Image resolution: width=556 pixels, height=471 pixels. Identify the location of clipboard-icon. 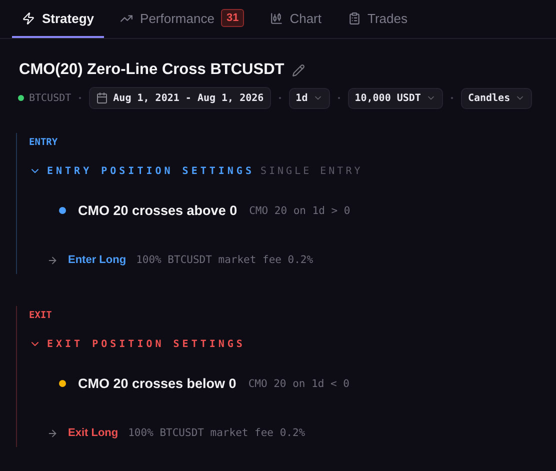
(354, 18).